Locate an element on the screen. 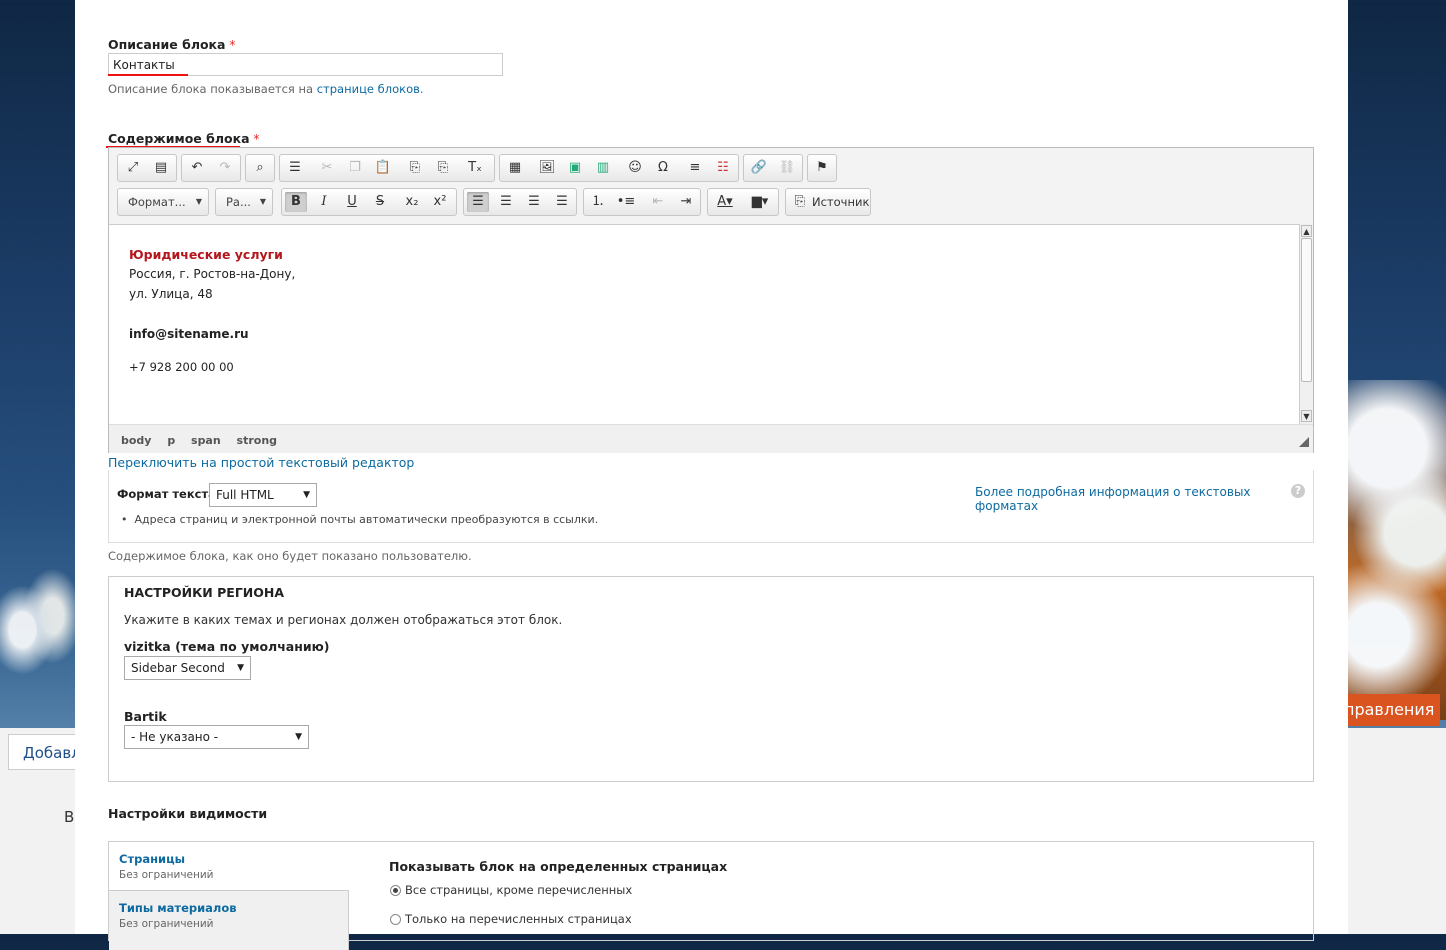 Image resolution: width=1446 pixels, height=950 pixels. editor-scrollbar: ▲ ▼ is located at coordinates (1306, 324).